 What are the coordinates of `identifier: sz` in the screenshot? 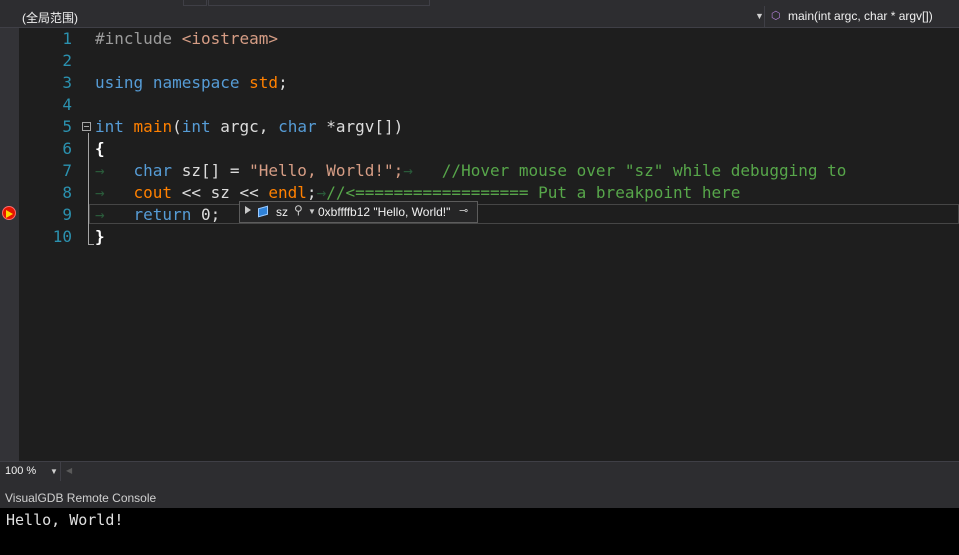 It's located at (220, 192).